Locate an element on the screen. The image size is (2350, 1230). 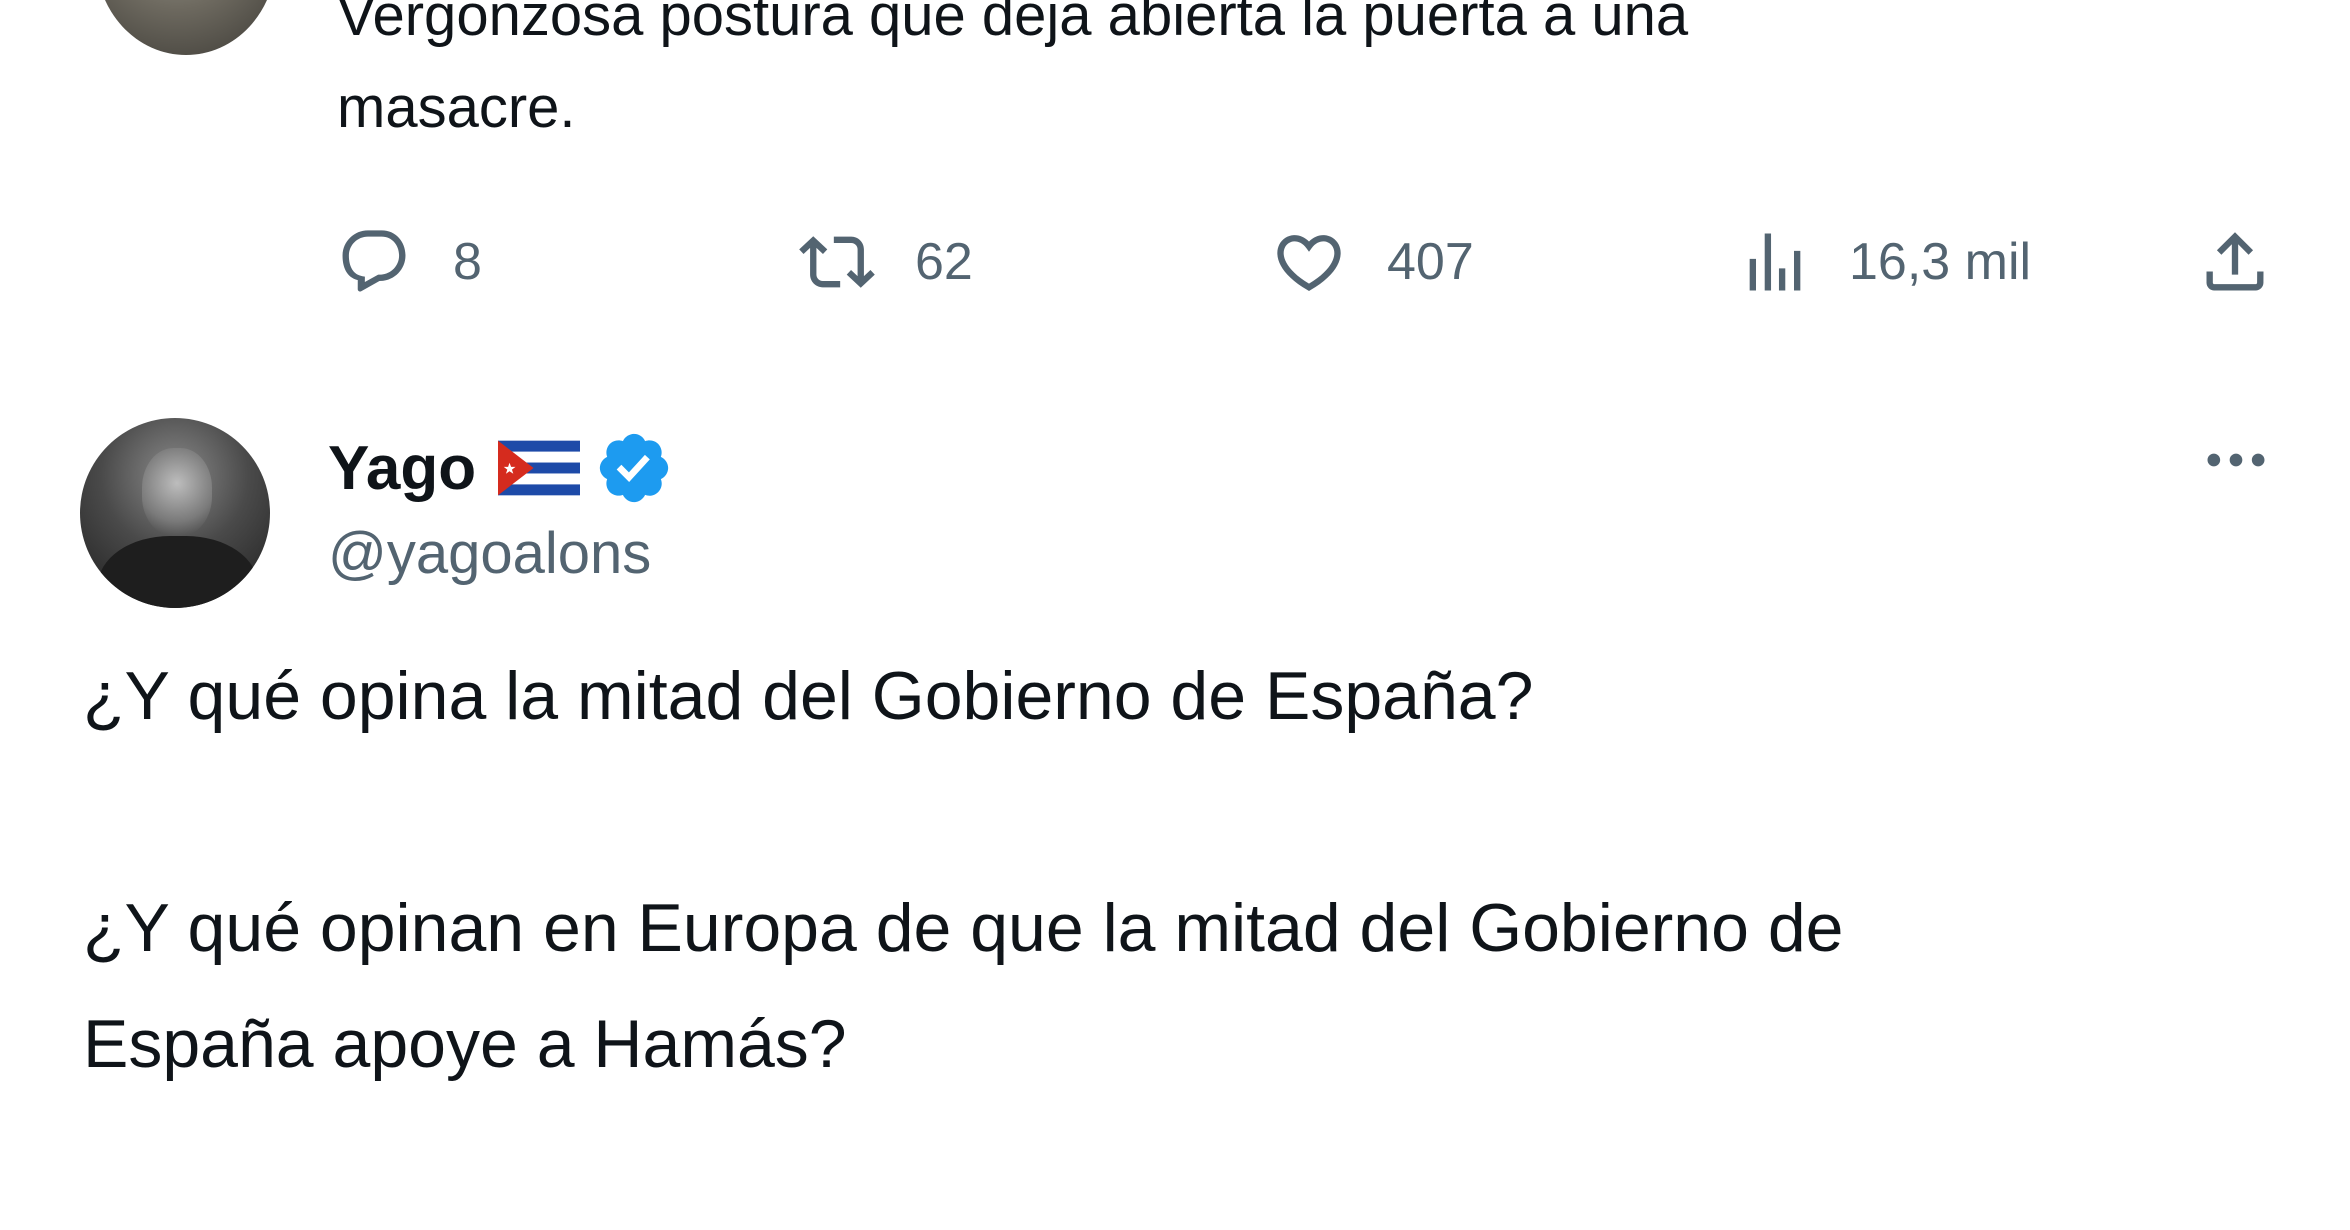
retweet-count: 62 is located at coordinates (944, 262).